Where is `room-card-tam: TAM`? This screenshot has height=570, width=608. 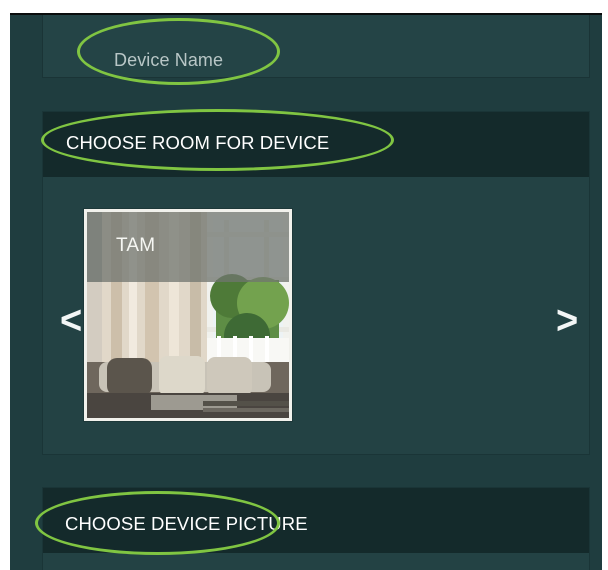
room-card-tam: TAM is located at coordinates (188, 315).